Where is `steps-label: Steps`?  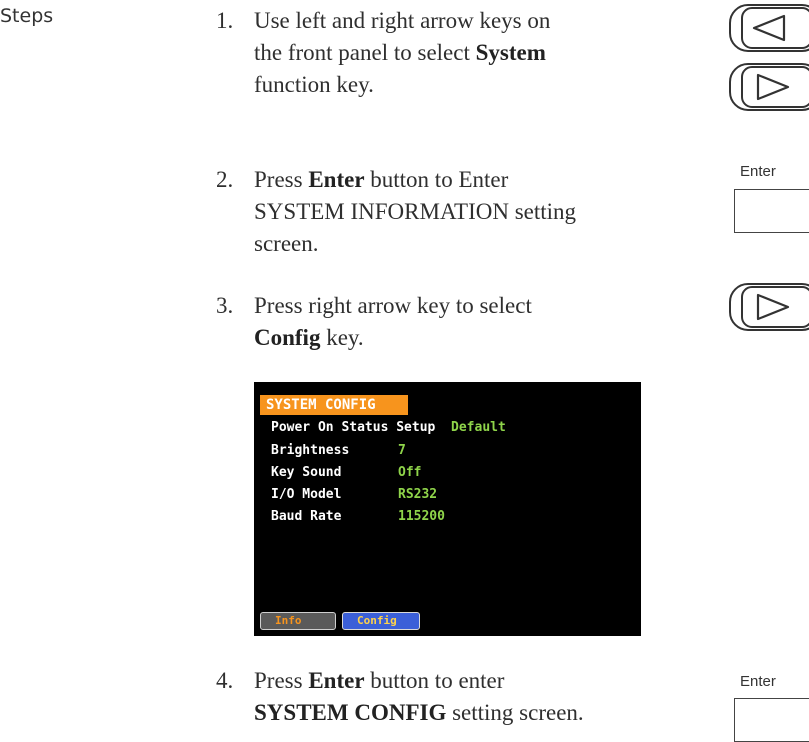 steps-label: Steps is located at coordinates (27, 16).